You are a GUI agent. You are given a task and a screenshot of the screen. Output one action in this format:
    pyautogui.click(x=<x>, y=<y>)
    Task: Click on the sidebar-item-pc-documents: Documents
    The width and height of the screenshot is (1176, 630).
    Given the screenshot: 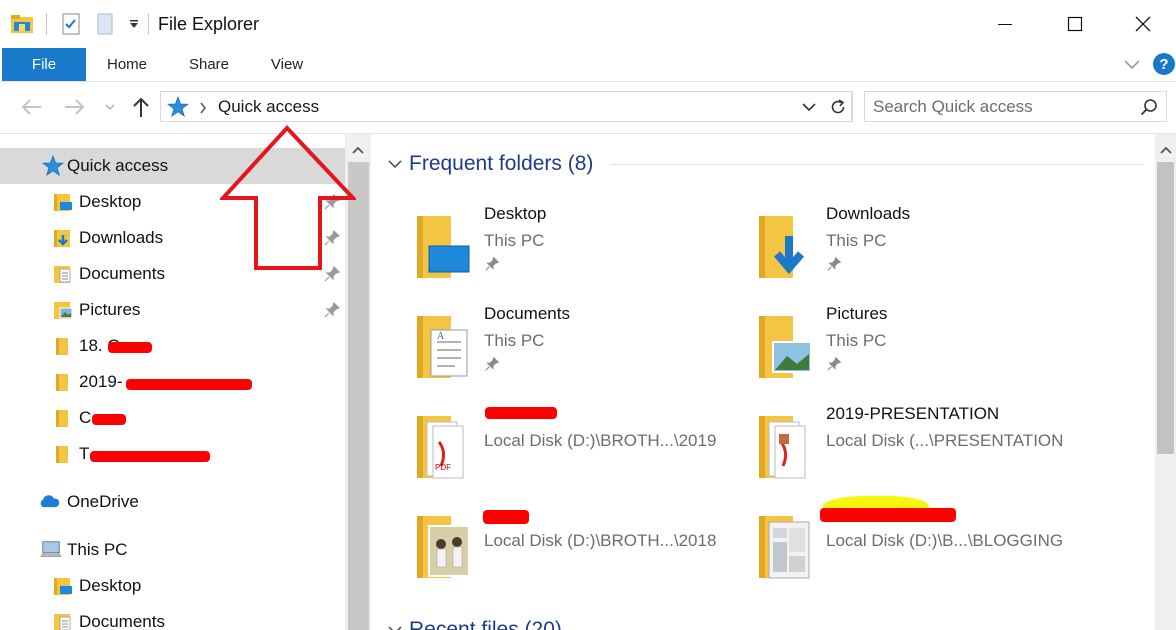 What is the action you would take?
    pyautogui.click(x=172, y=617)
    